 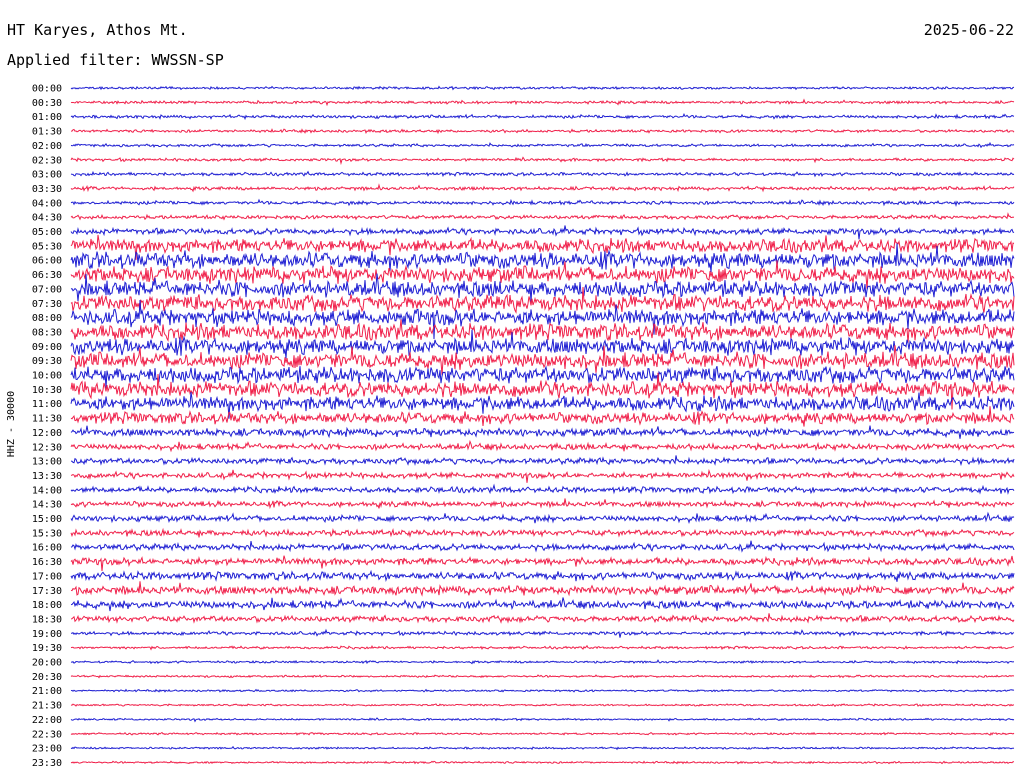 I want to click on time-tick-label: 15:30, so click(x=47, y=533).